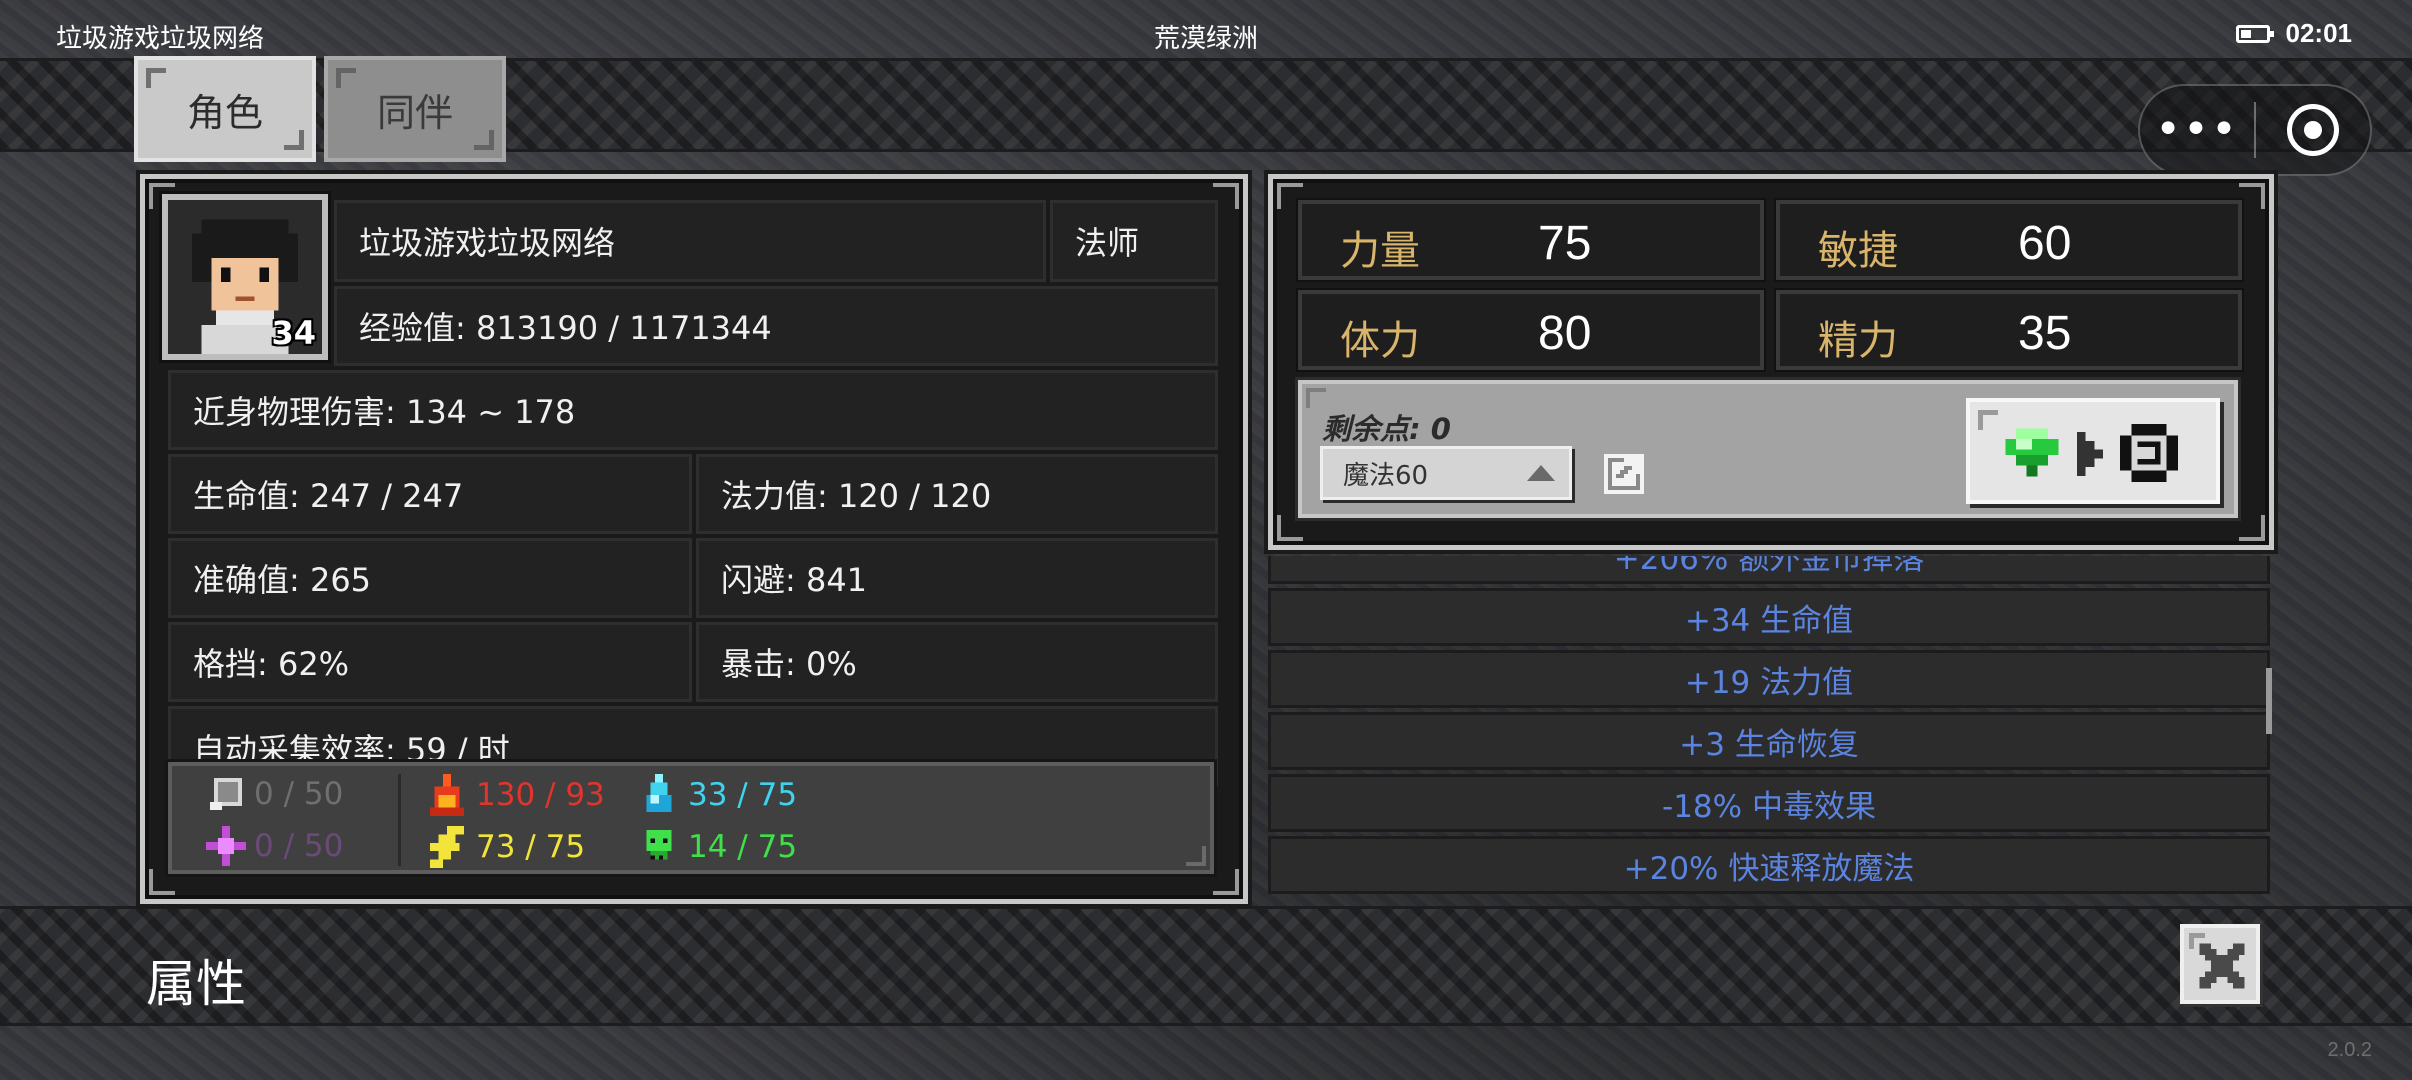 The width and height of the screenshot is (2412, 1080). What do you see at coordinates (487, 243) in the screenshot?
I see `character-name-text: 垃圾游戏垃圾网络` at bounding box center [487, 243].